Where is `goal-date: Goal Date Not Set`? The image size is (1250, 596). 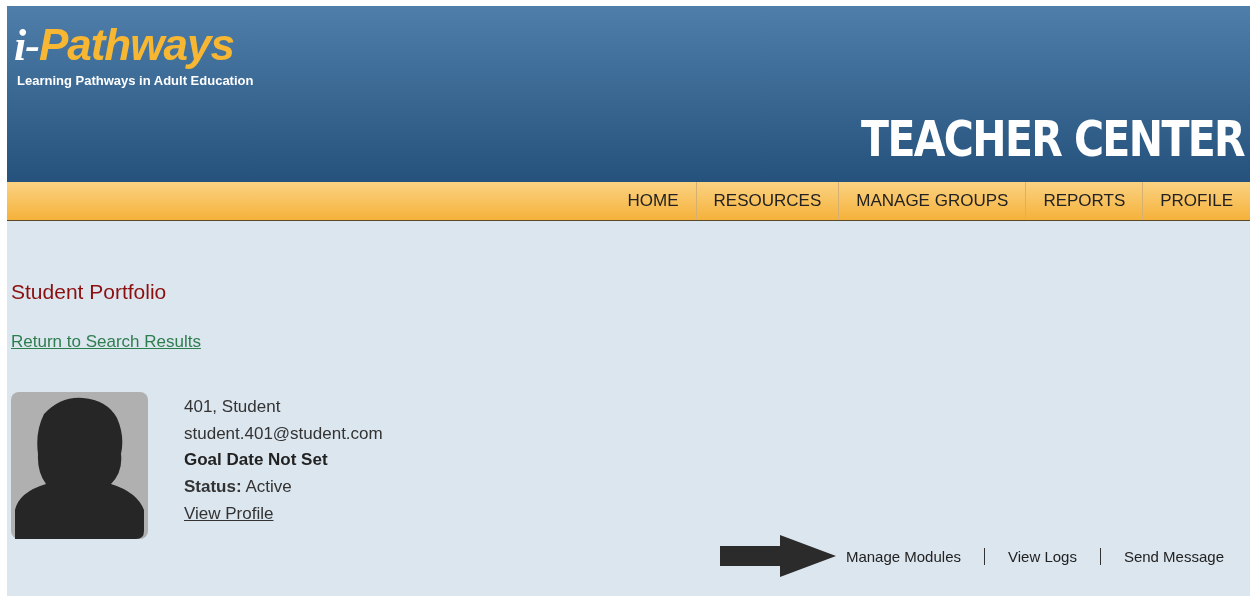
goal-date: Goal Date Not Set is located at coordinates (256, 460).